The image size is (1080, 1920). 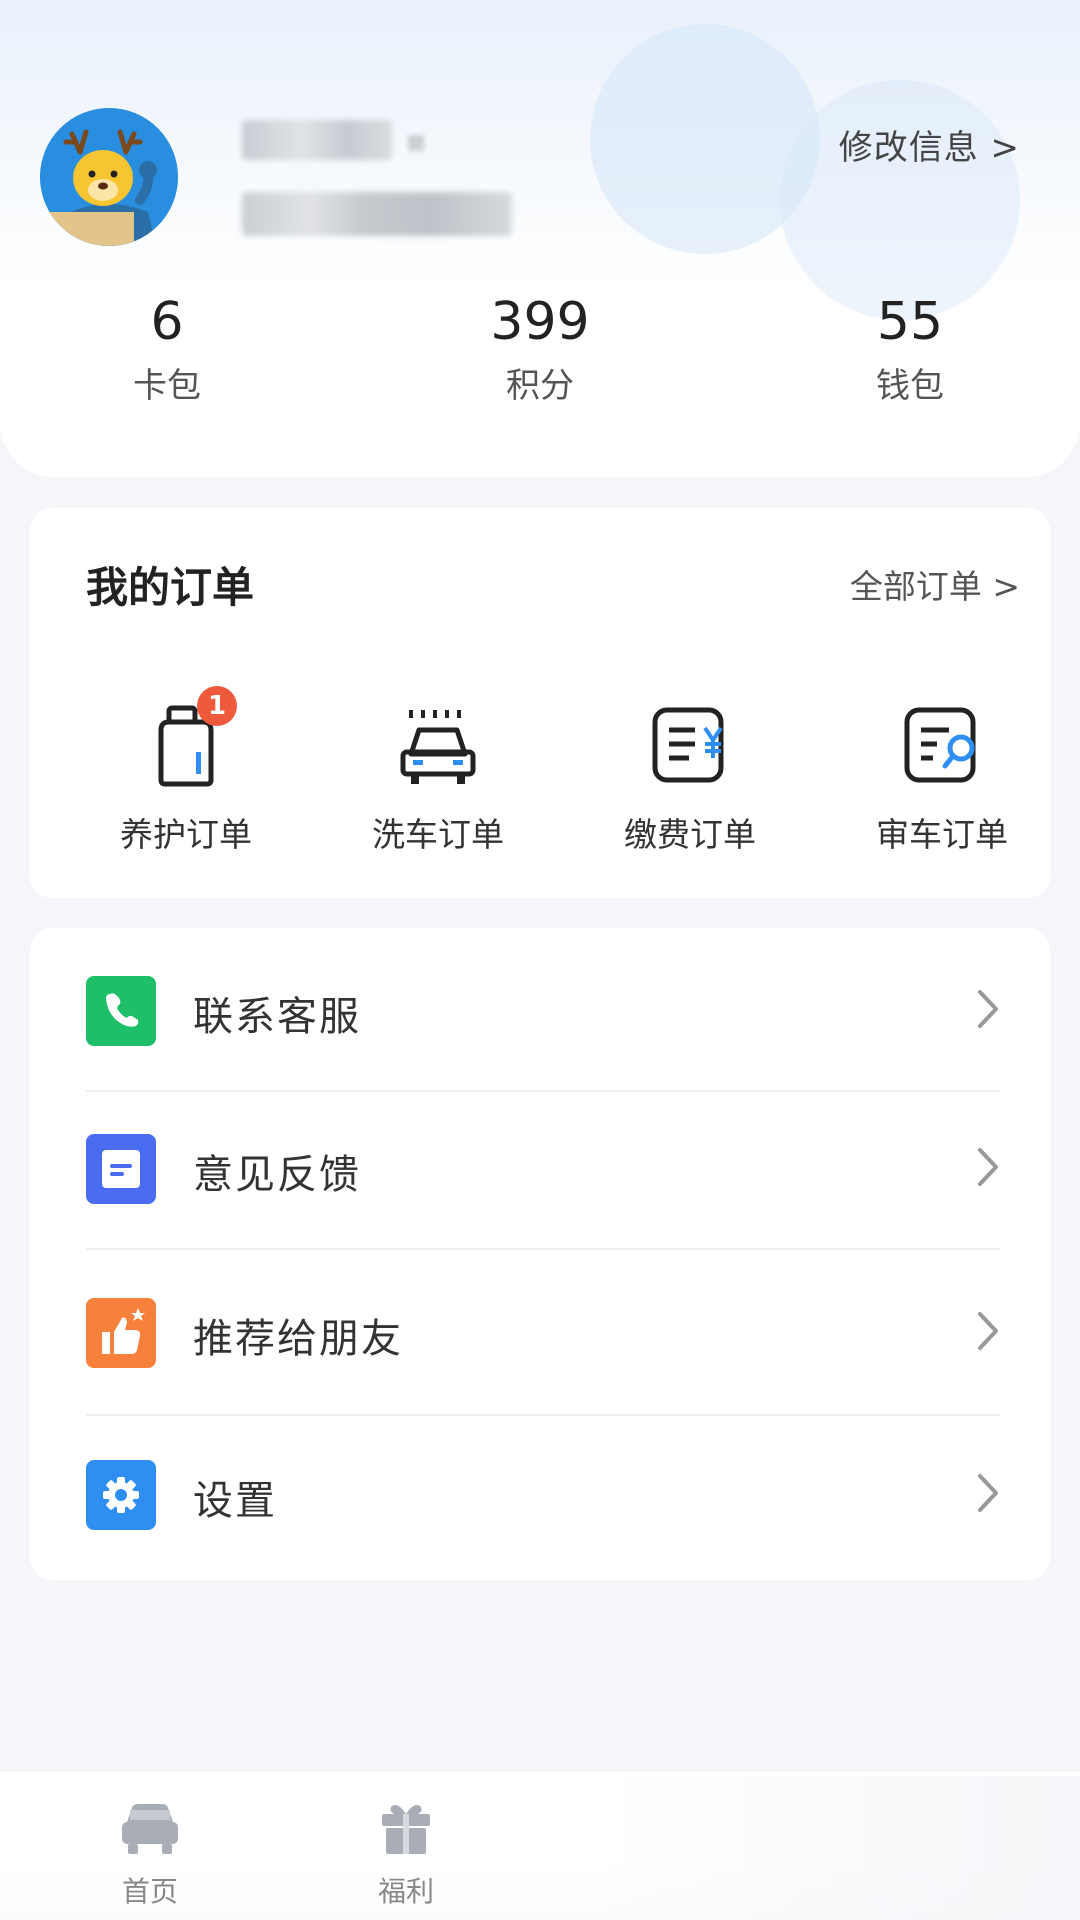 What do you see at coordinates (942, 834) in the screenshot?
I see `order-label: 审车订单` at bounding box center [942, 834].